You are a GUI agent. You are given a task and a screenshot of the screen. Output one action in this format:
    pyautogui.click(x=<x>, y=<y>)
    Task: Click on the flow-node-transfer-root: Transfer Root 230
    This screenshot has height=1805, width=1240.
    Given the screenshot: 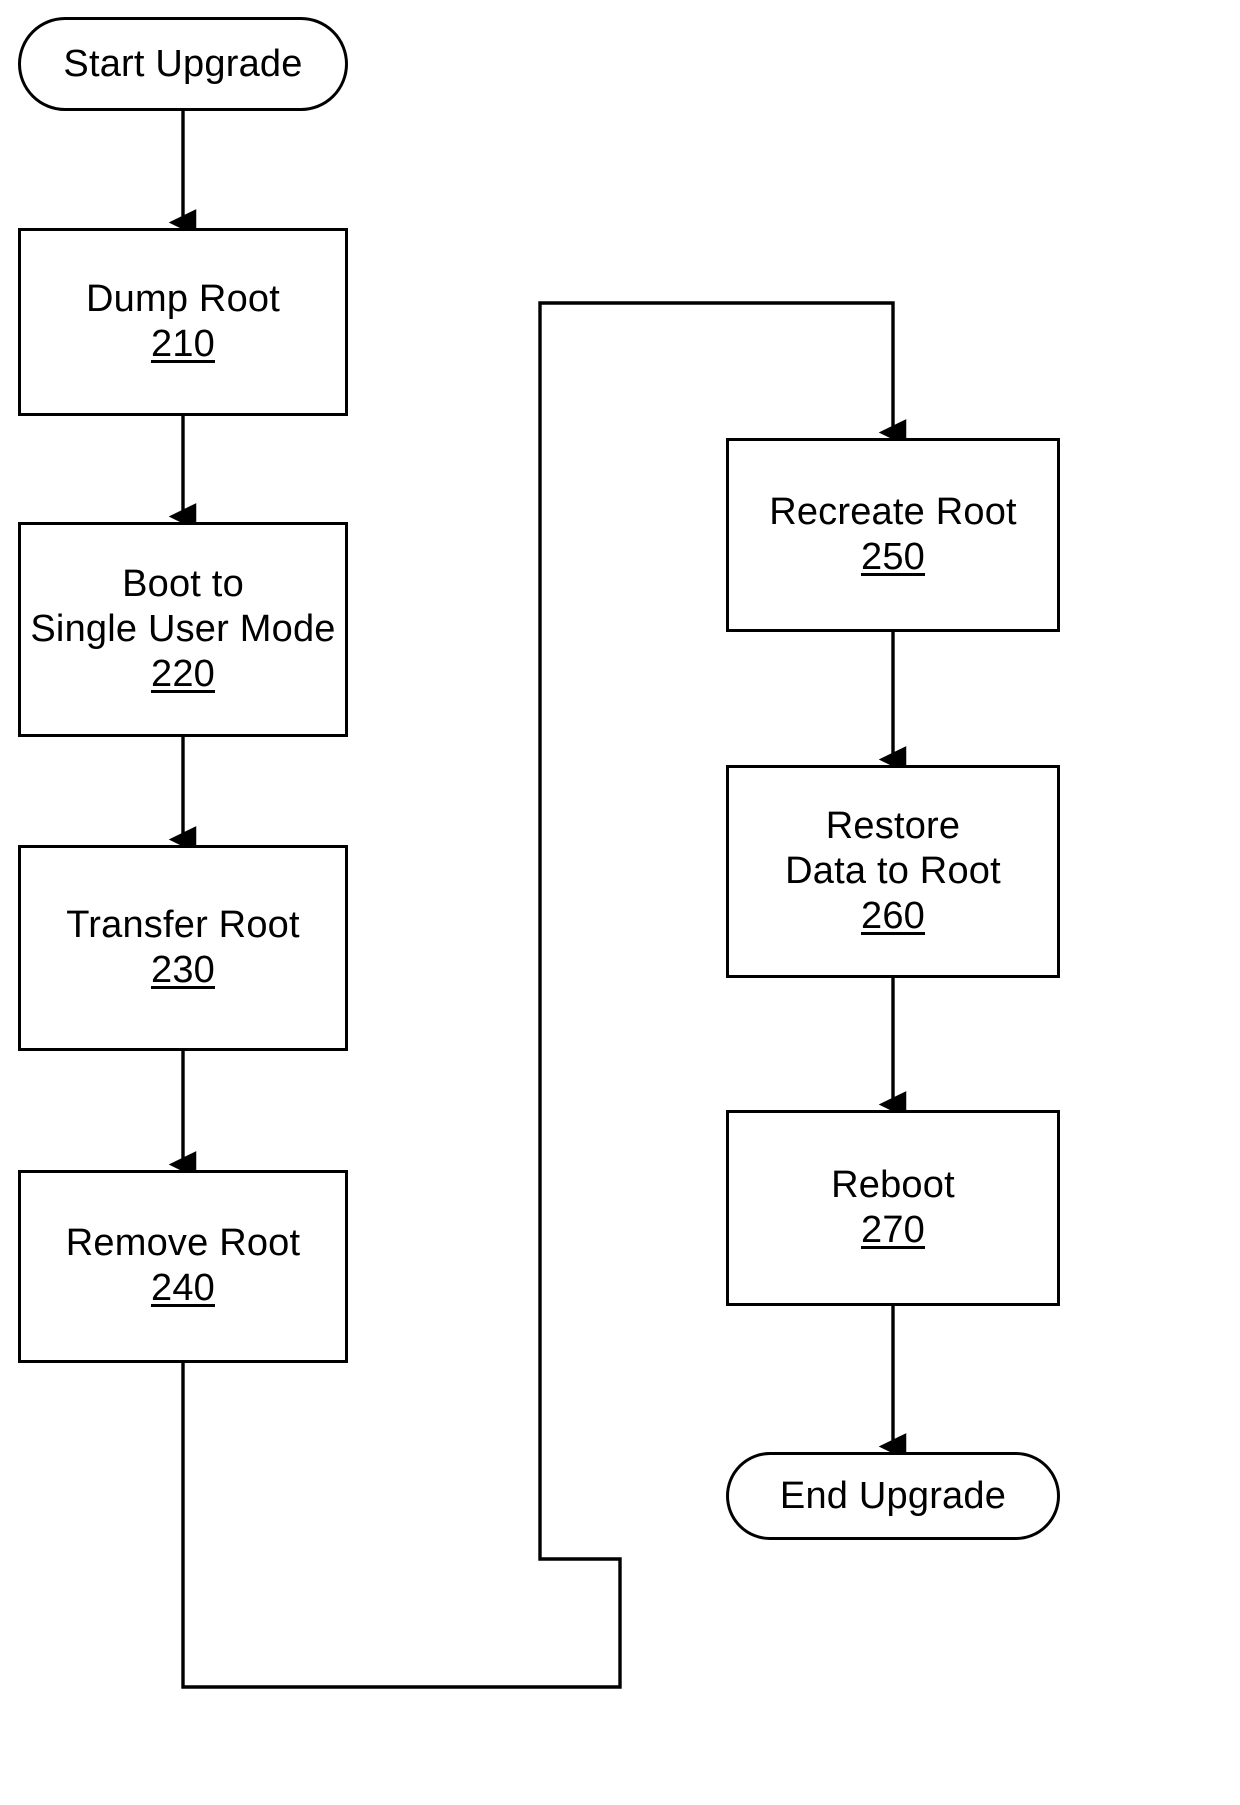 What is the action you would take?
    pyautogui.click(x=183, y=948)
    